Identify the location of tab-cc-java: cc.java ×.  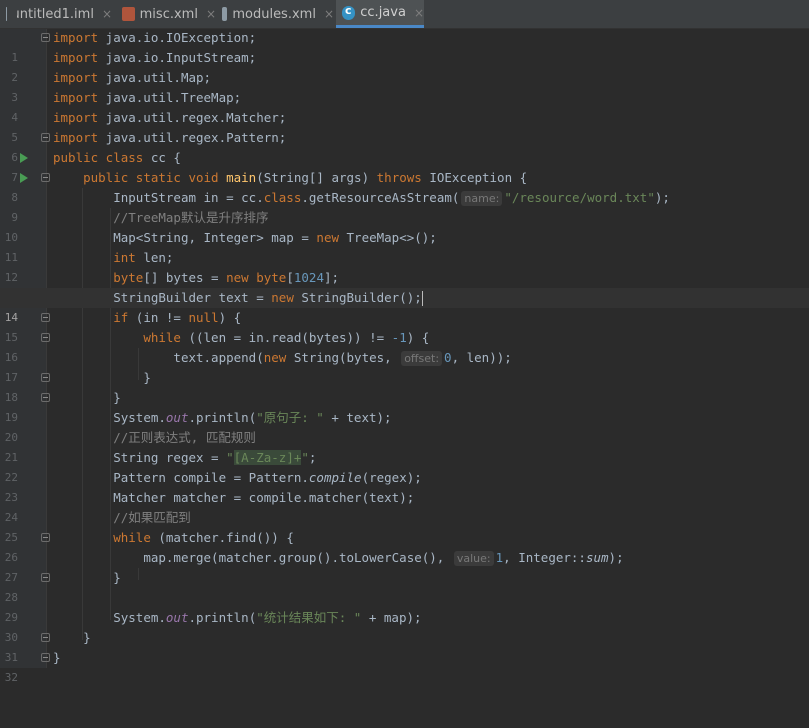
(380, 14).